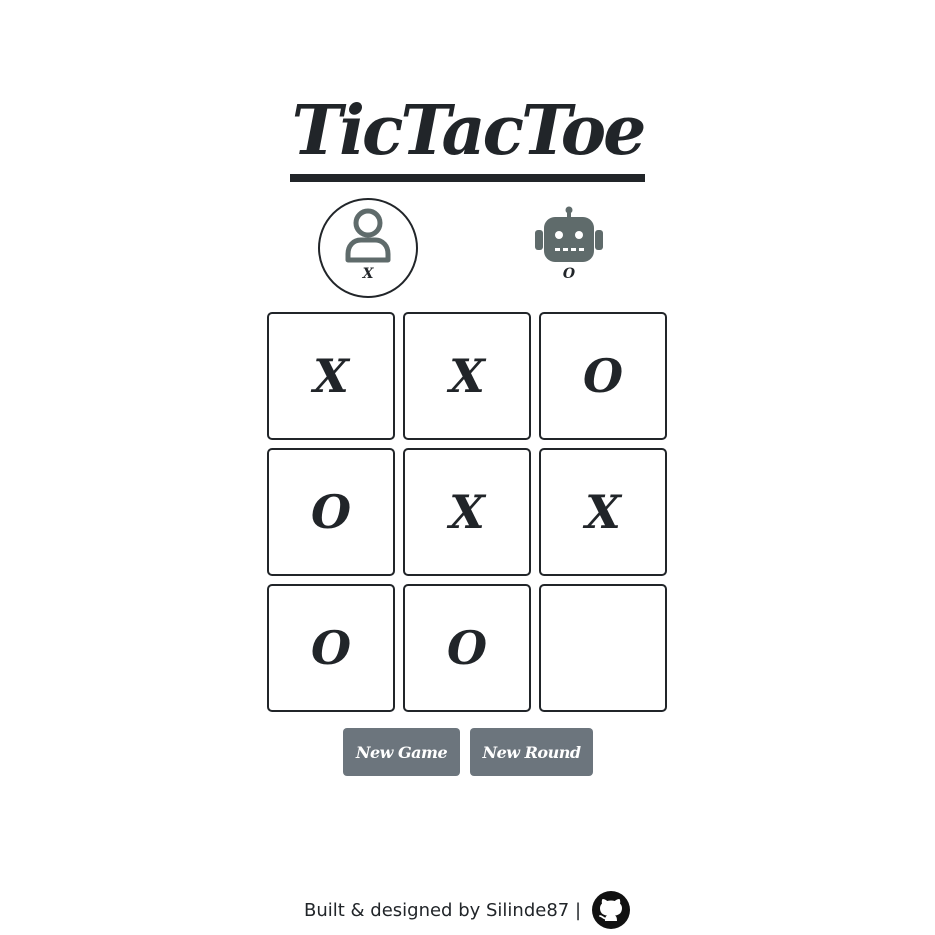 This screenshot has height=935, width=935. I want to click on footer: Built & designed by Silinde87 |, so click(467, 910).